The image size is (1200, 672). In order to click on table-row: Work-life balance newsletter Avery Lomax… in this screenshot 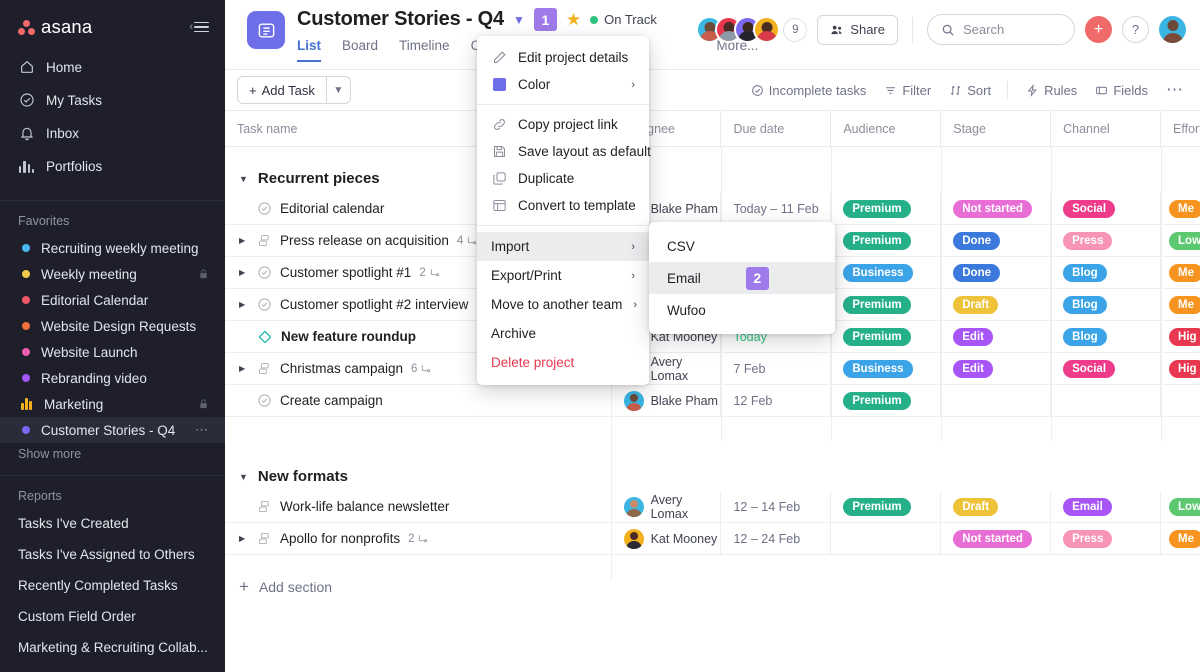, I will do `click(712, 506)`.